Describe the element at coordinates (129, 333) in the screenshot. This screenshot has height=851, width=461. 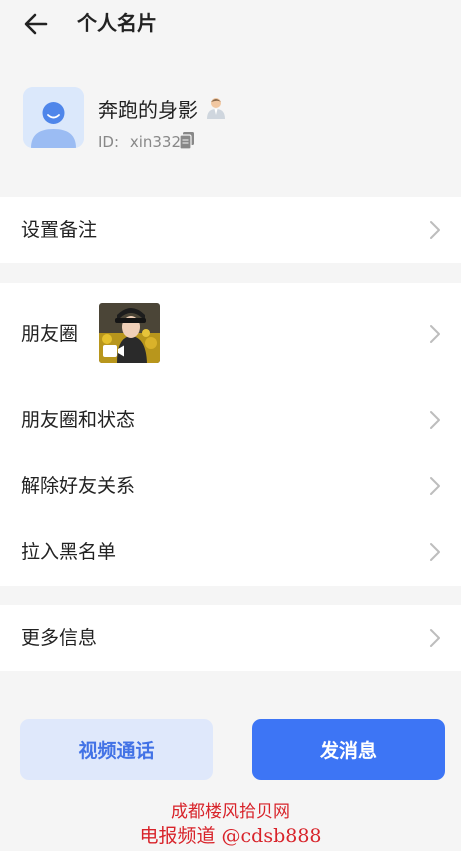
I see `moments-thumbnail` at that location.